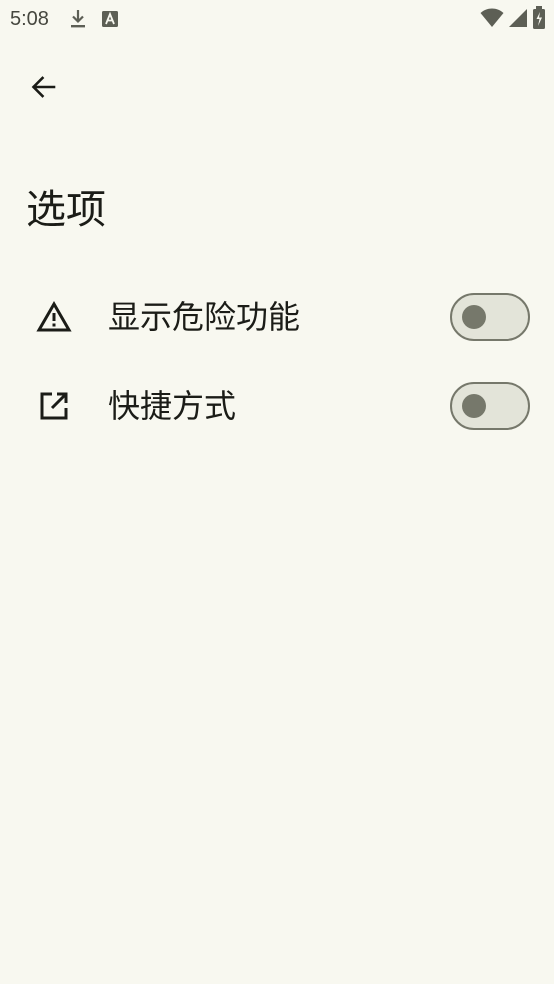 The height and width of the screenshot is (984, 554). Describe the element at coordinates (277, 405) in the screenshot. I see `setting-shortcuts: 快捷方式` at that location.